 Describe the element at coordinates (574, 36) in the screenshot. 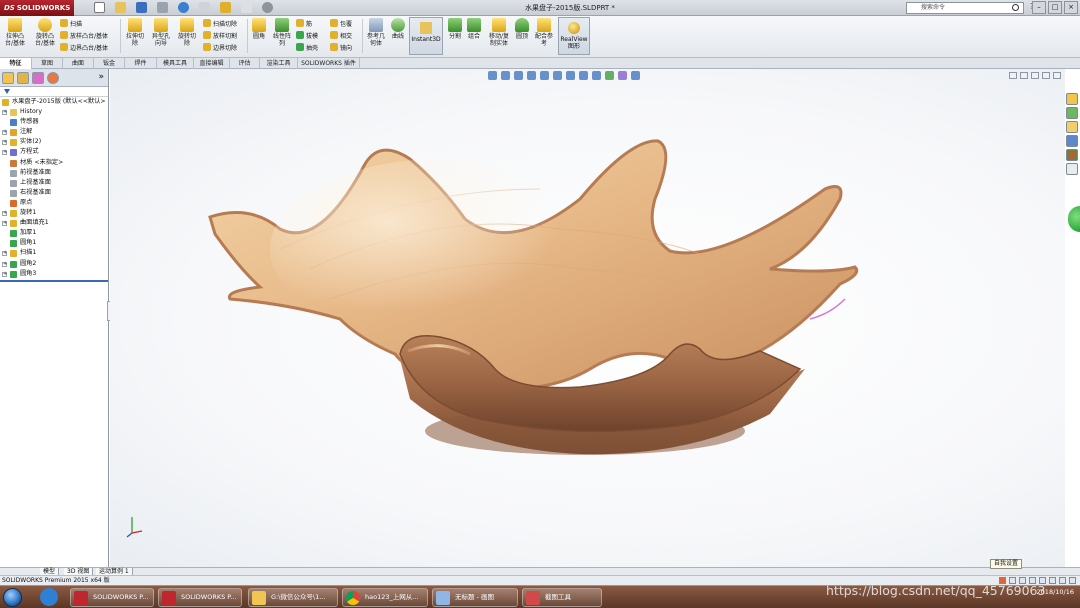

I see `realview-button: RealView图形` at that location.